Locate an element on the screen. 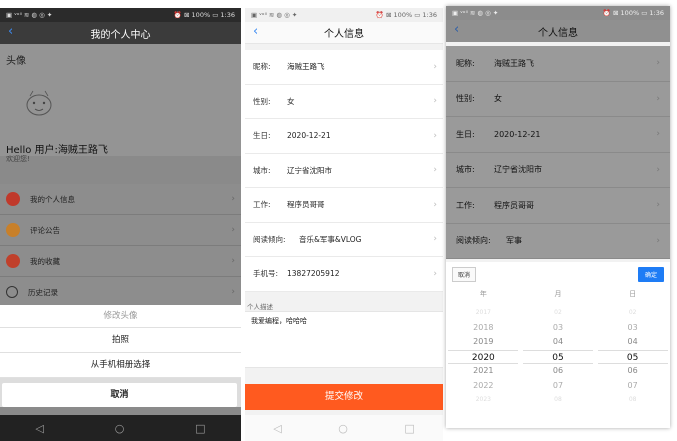 The image size is (677, 441). row-value: 辽宁省沈阳市 is located at coordinates (309, 170).